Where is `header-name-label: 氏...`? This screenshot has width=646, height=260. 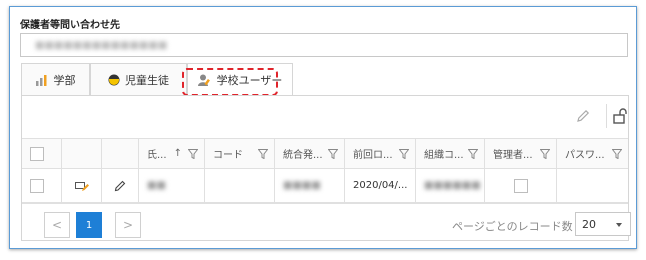
header-name-label: 氏... is located at coordinates (157, 155).